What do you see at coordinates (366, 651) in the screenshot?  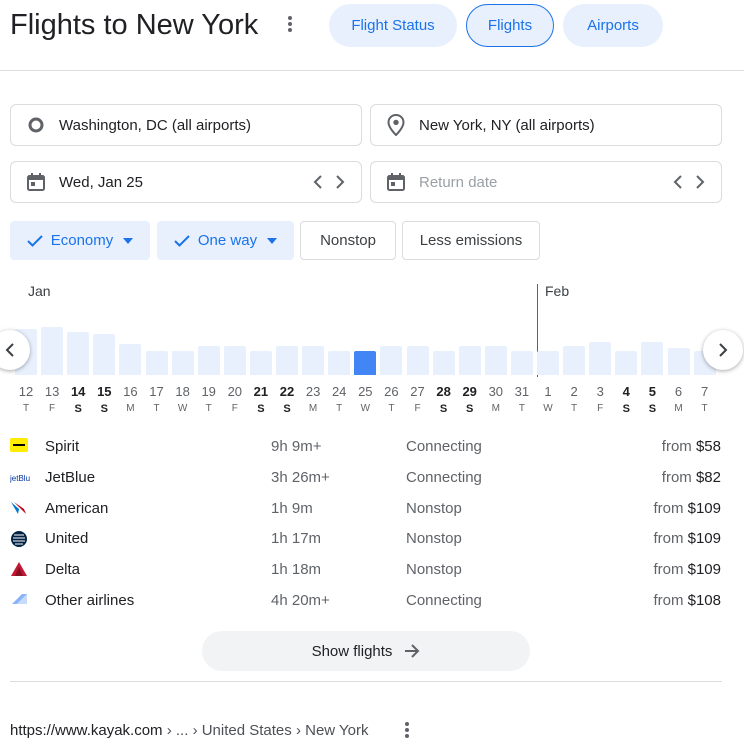 I see `show-flights-button: Show flights` at bounding box center [366, 651].